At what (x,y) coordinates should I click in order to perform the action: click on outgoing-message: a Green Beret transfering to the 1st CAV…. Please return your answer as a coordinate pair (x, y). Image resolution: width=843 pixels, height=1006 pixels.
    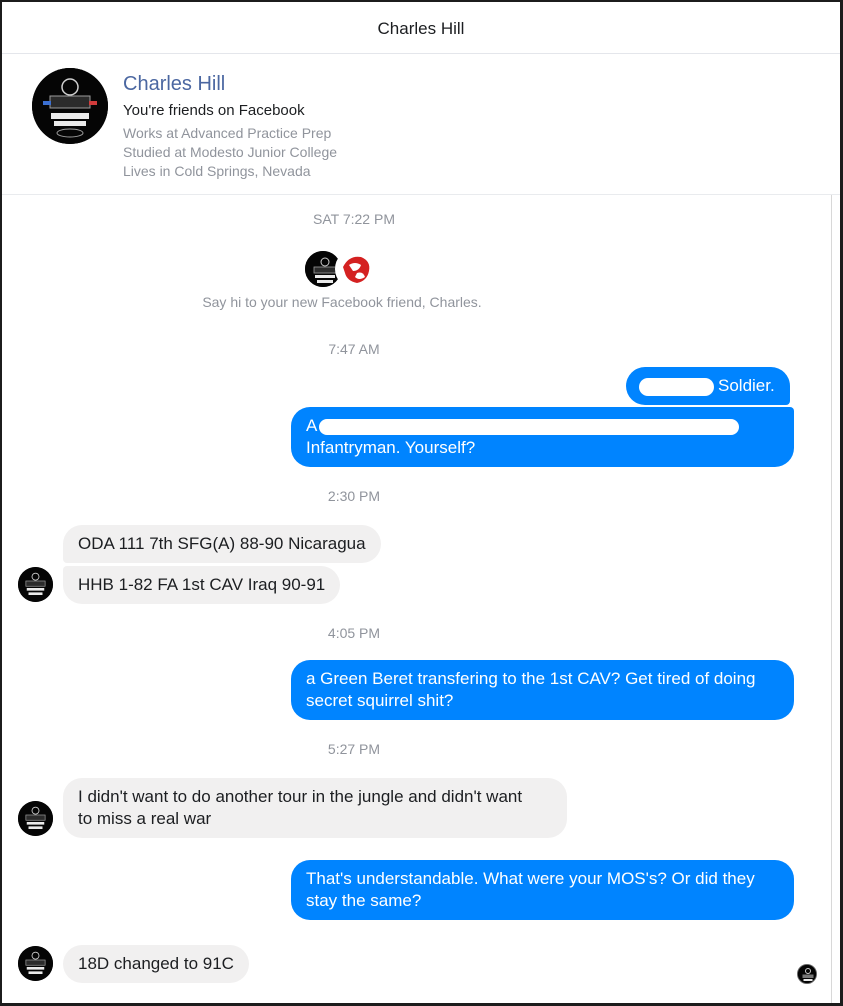
    Looking at the image, I should click on (542, 690).